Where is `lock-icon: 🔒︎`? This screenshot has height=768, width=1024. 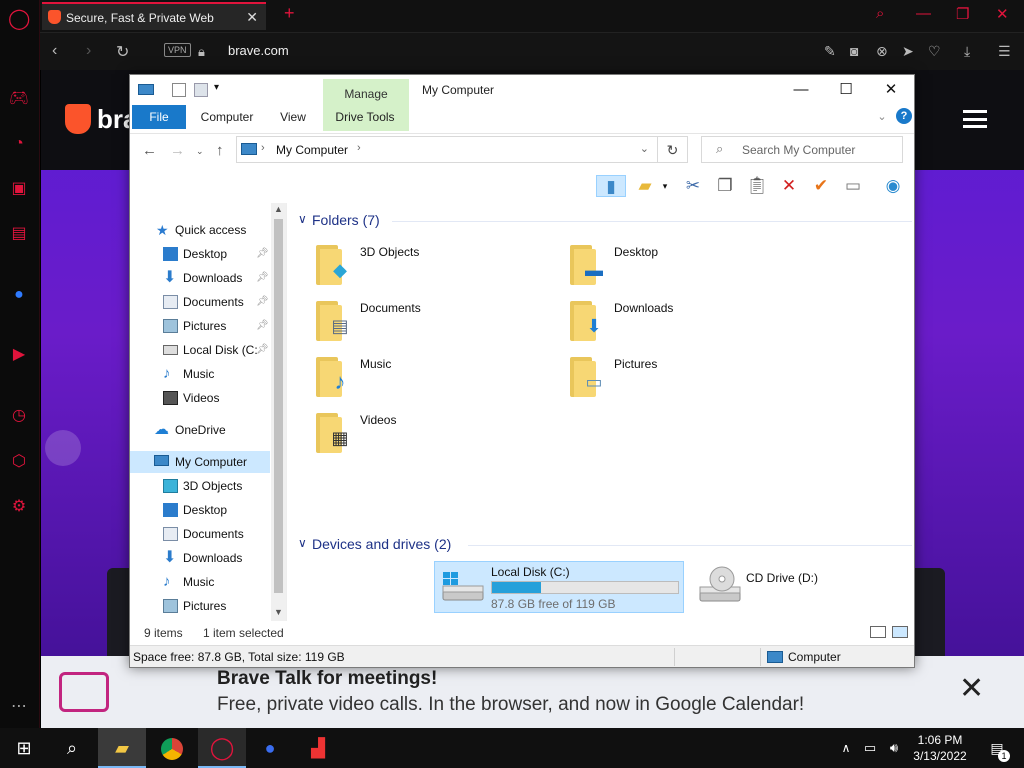
lock-icon: 🔒︎ is located at coordinates (201, 52).